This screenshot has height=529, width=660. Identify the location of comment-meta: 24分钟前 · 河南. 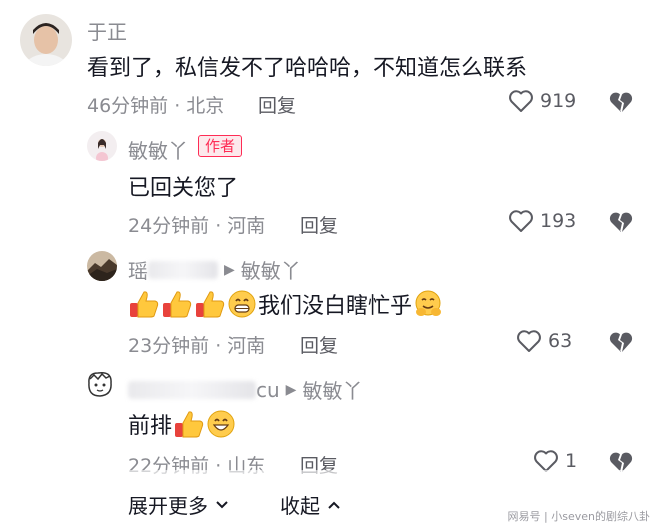
(197, 226).